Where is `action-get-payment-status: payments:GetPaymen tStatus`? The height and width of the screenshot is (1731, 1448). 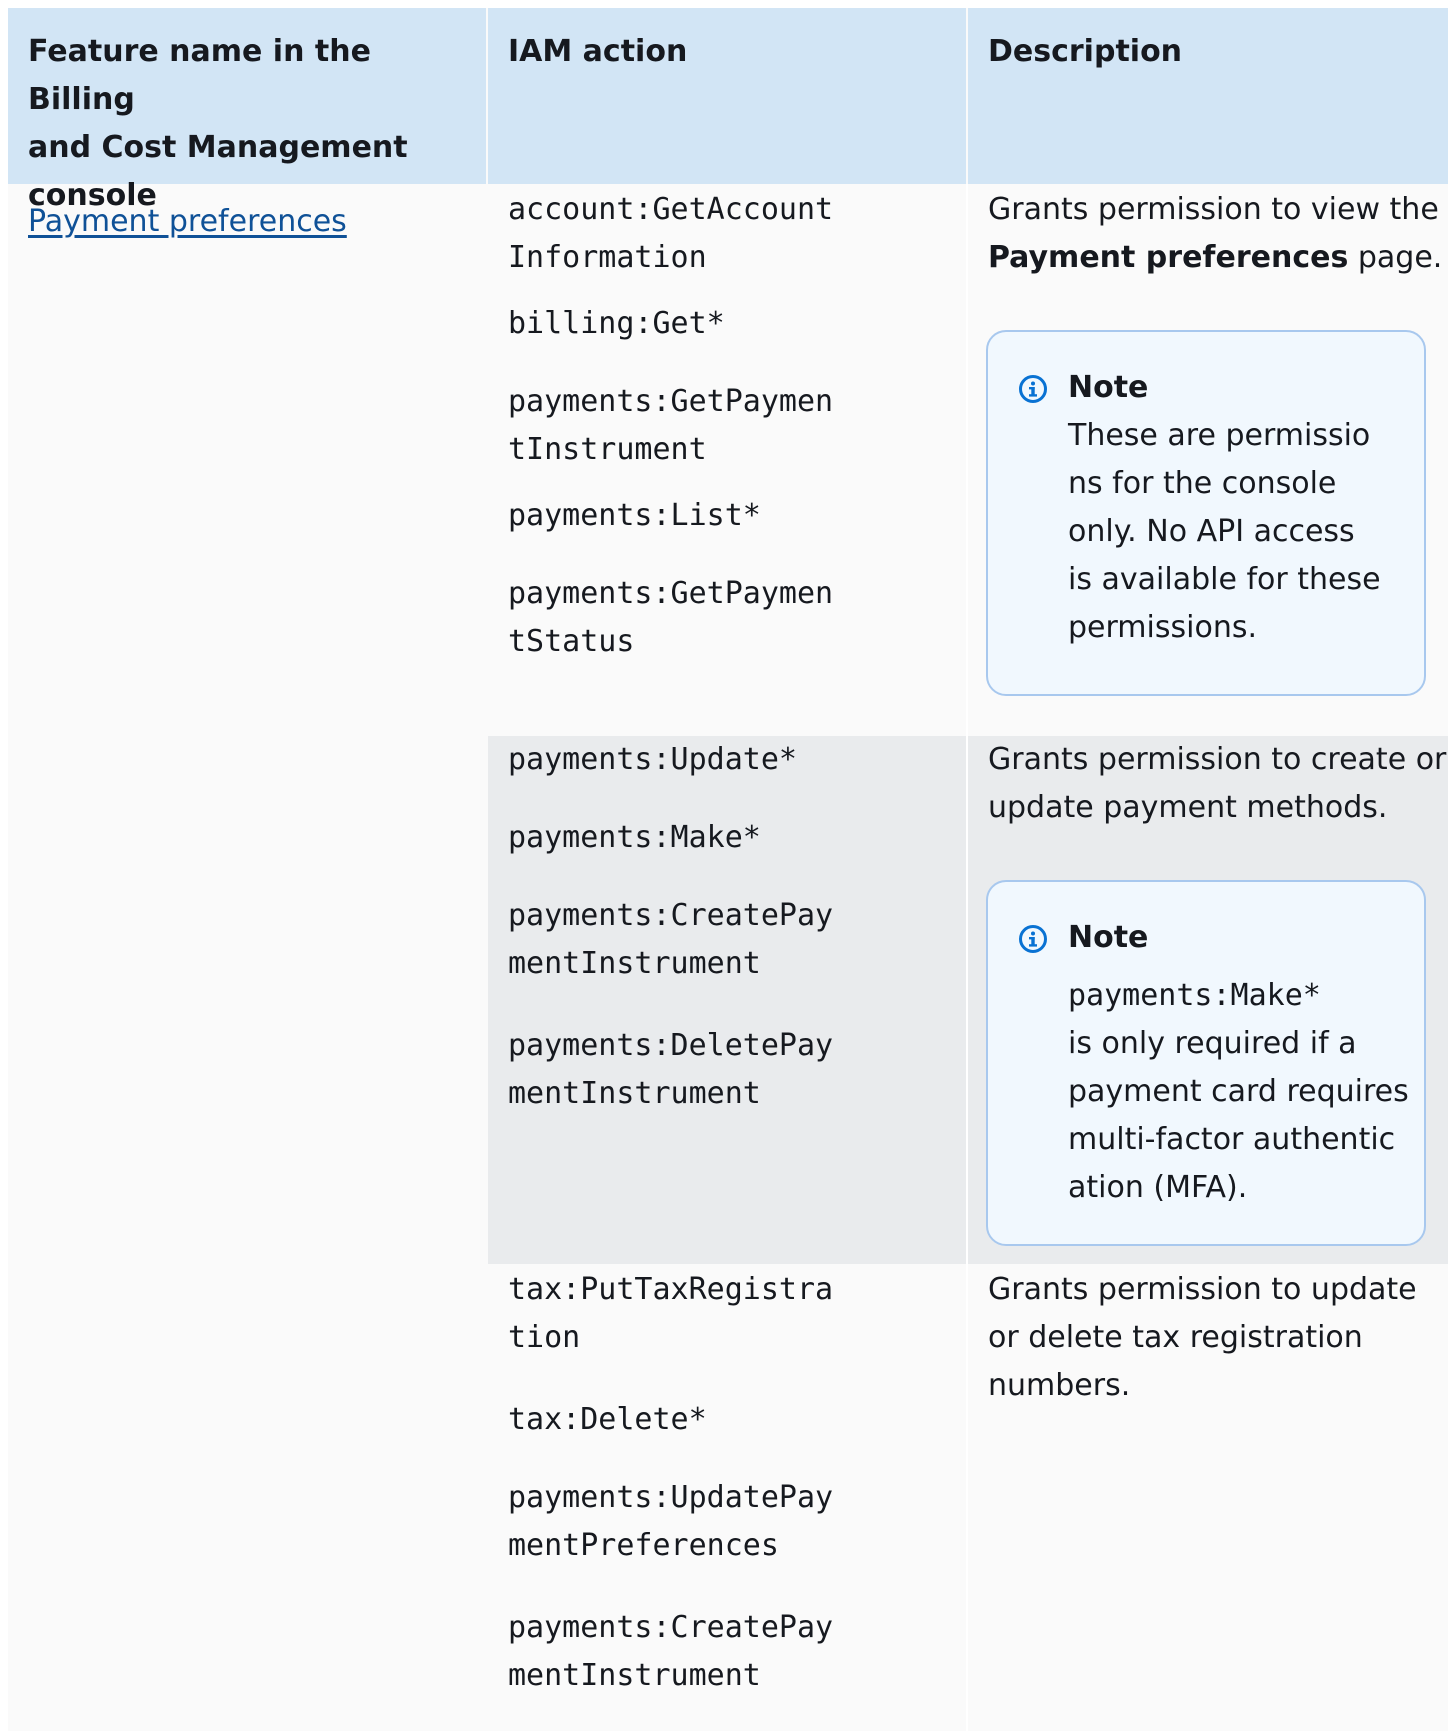 action-get-payment-status: payments:GetPaymen tStatus is located at coordinates (670, 618).